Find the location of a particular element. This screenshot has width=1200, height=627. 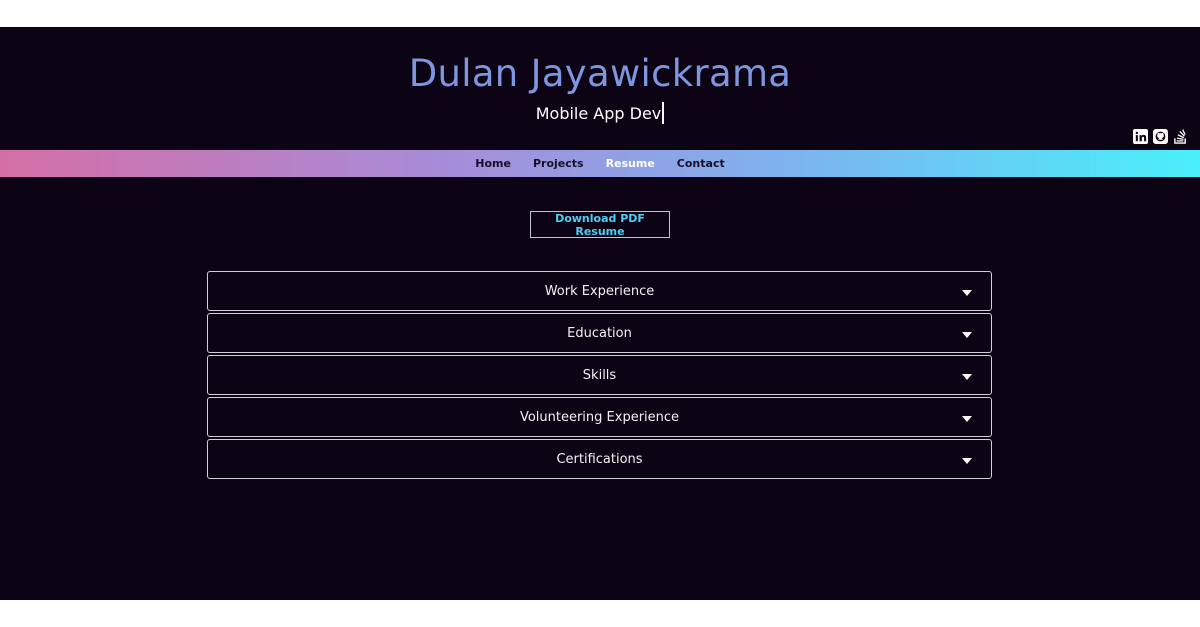

nav-bar: Home Projects Resume Contact is located at coordinates (600, 163).